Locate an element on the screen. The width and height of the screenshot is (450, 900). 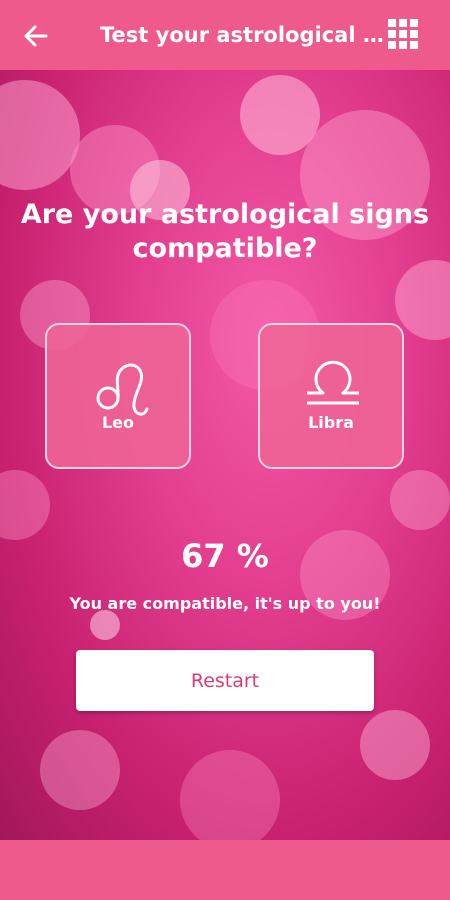
question-heading: Are your astrological signs compatible? is located at coordinates (225, 231).